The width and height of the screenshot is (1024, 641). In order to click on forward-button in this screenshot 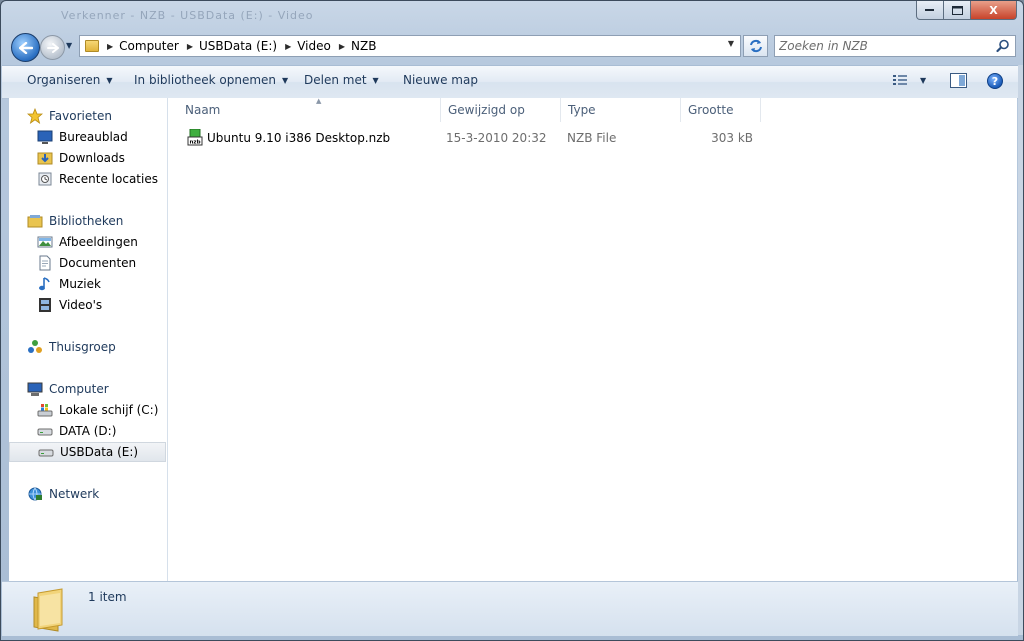, I will do `click(52, 47)`.